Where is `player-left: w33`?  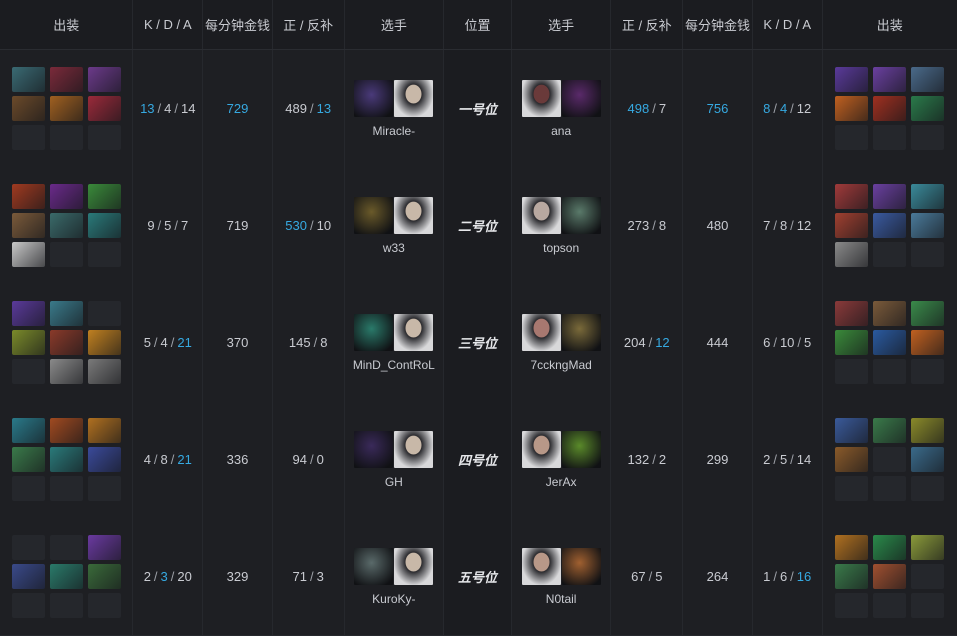
player-left: w33 is located at coordinates (394, 225).